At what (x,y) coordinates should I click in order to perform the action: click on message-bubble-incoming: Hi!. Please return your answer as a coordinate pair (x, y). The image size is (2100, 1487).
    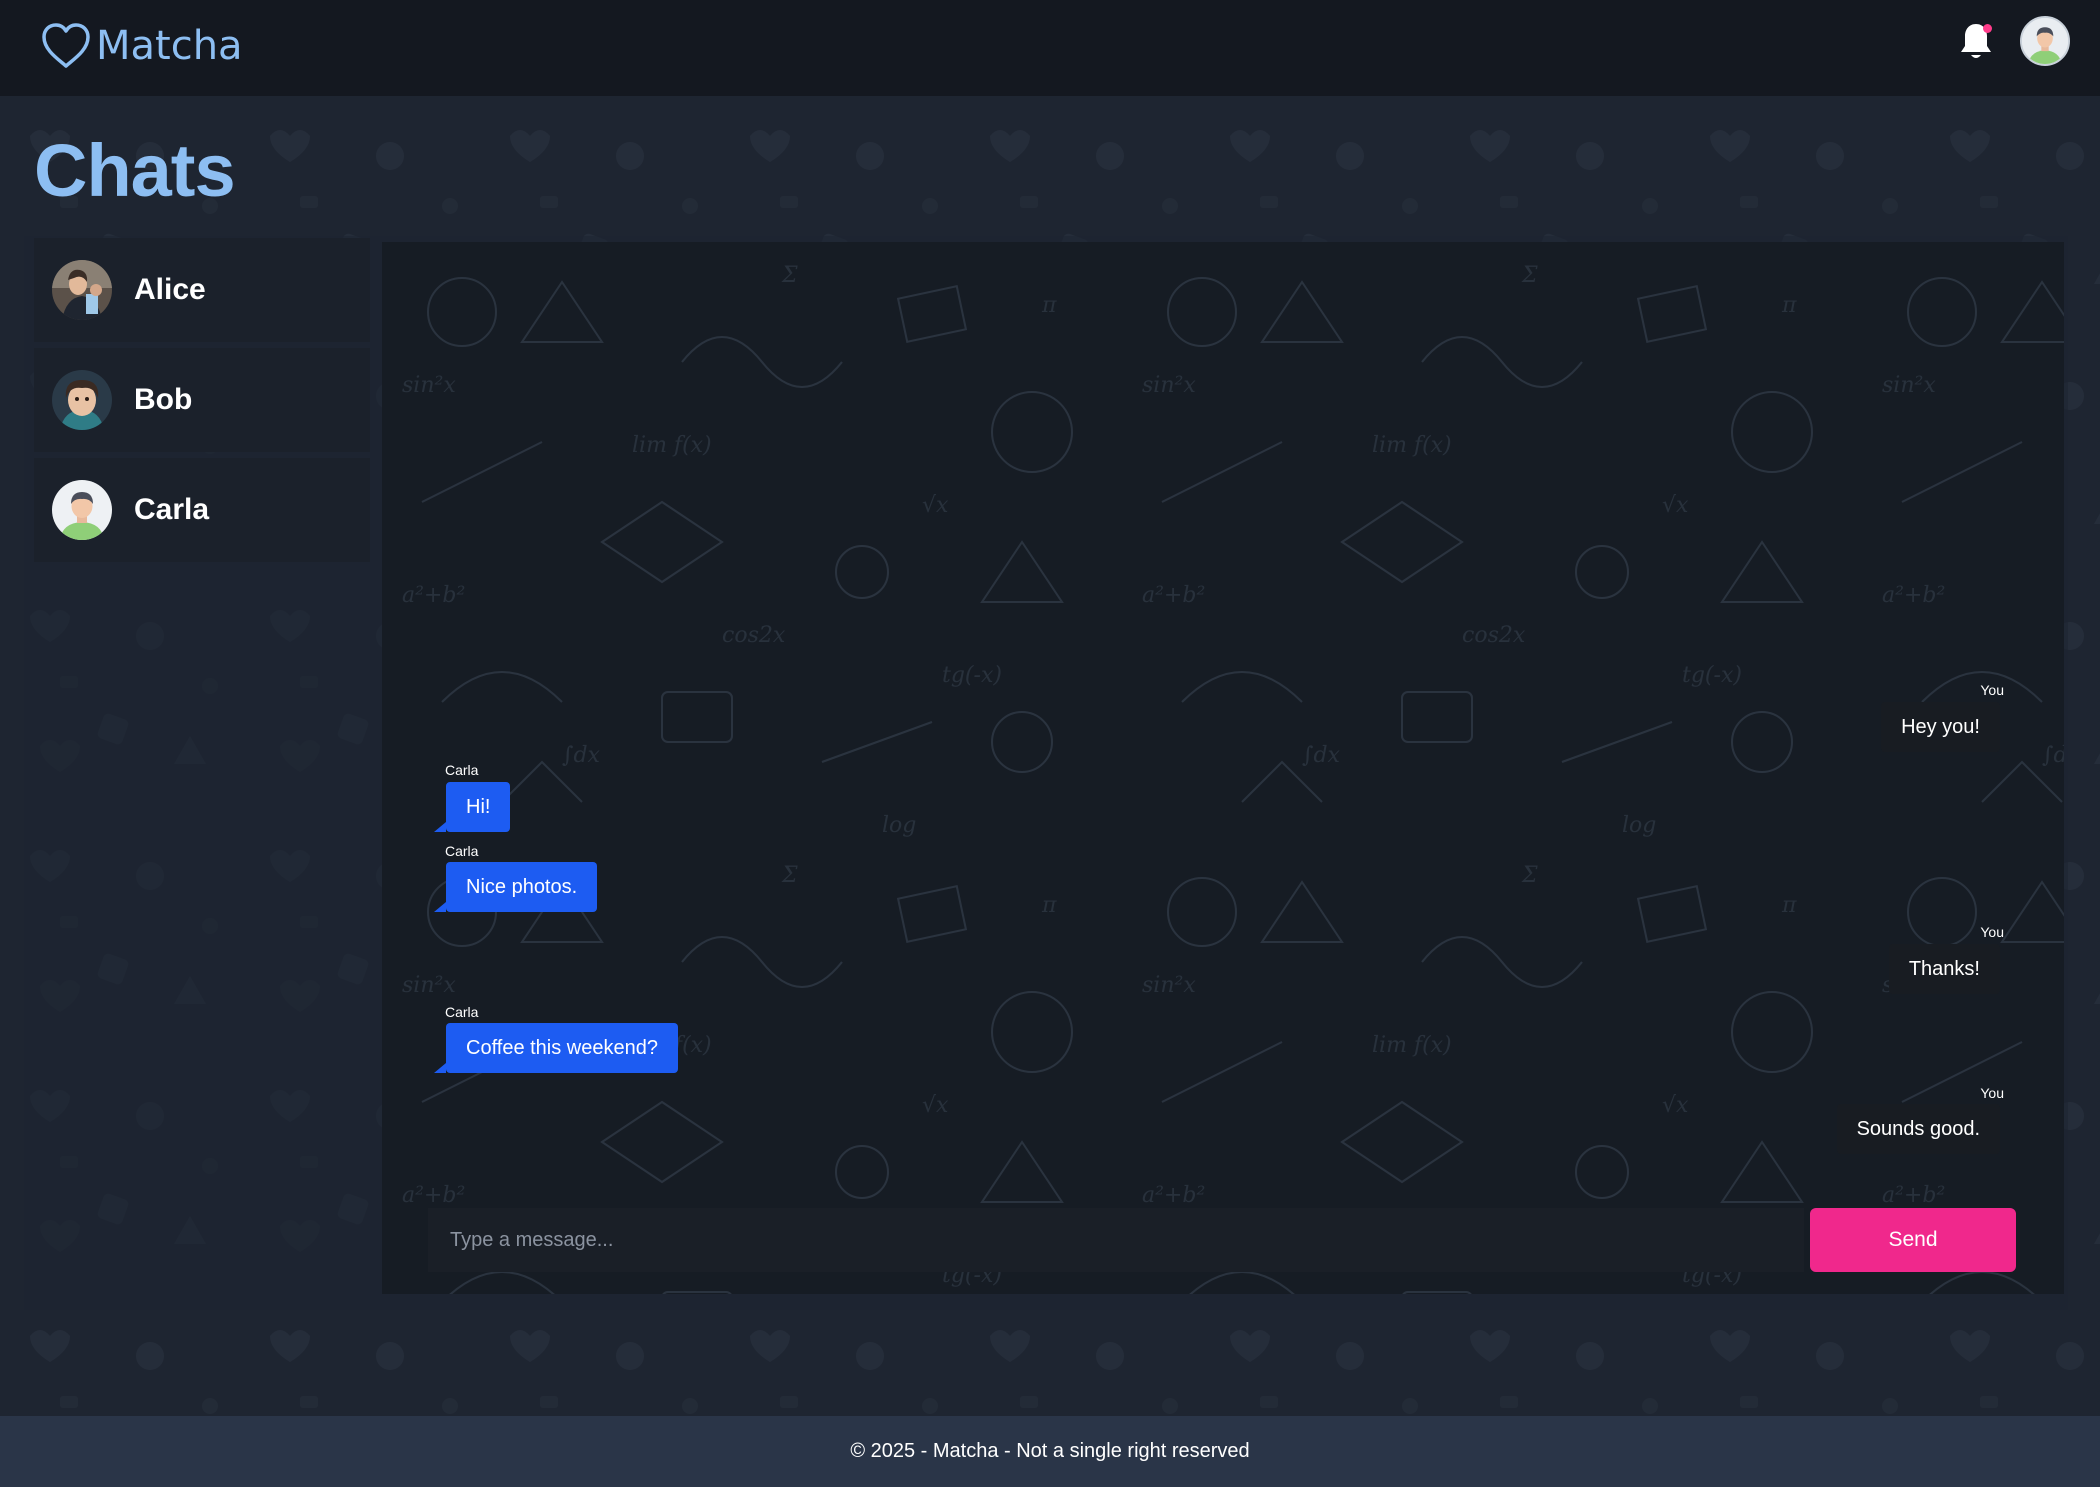
    Looking at the image, I should click on (472, 807).